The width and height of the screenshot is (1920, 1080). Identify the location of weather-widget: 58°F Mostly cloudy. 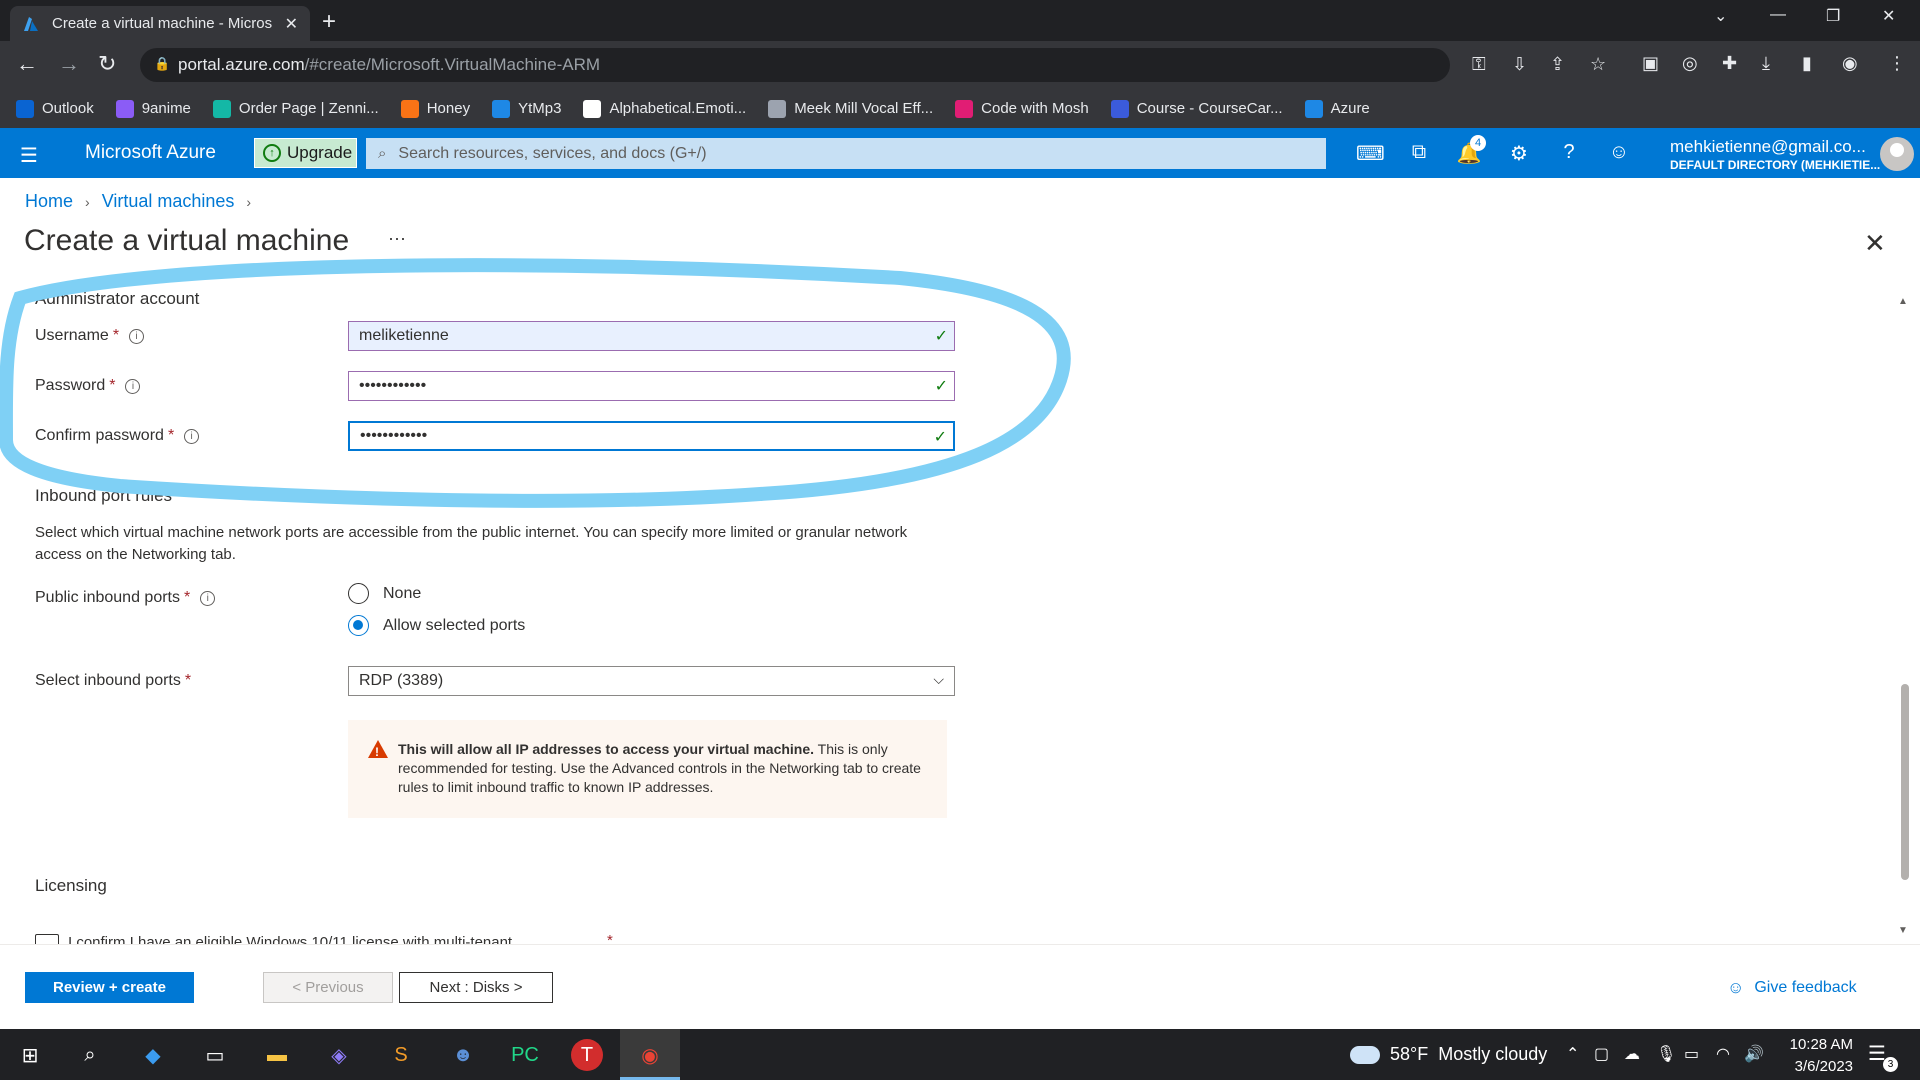
(1446, 1052).